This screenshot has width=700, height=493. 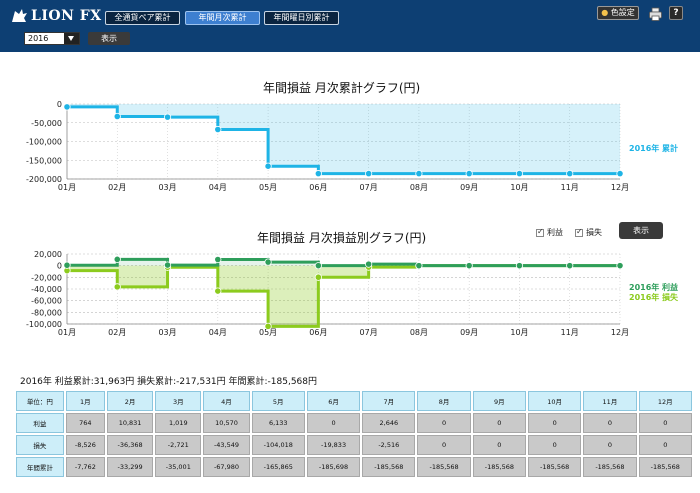 I want to click on month-header: 7月, so click(x=389, y=401).